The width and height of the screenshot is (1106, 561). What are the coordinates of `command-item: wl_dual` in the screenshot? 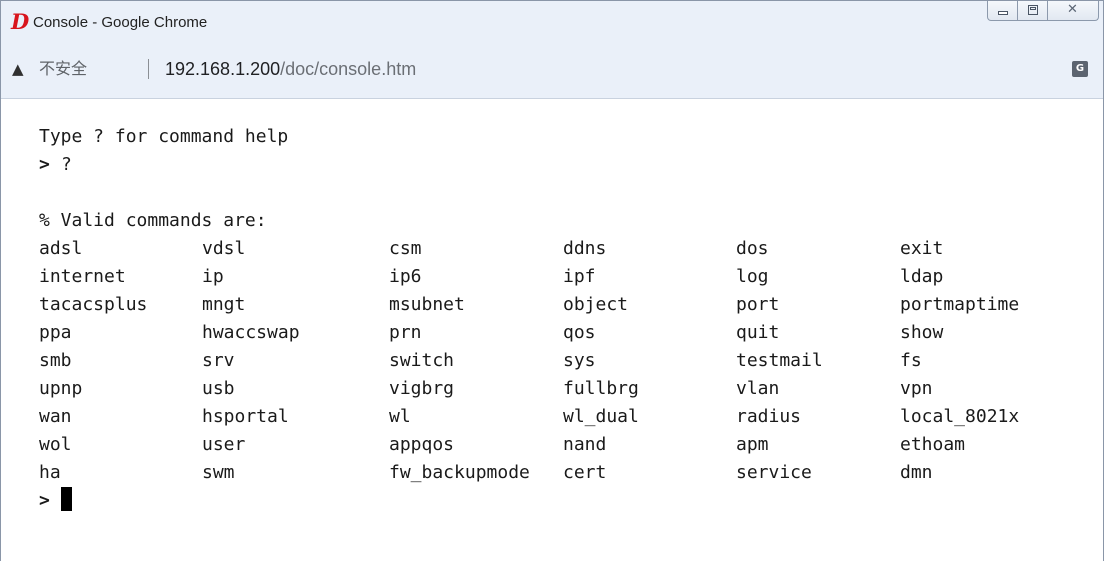 It's located at (601, 416).